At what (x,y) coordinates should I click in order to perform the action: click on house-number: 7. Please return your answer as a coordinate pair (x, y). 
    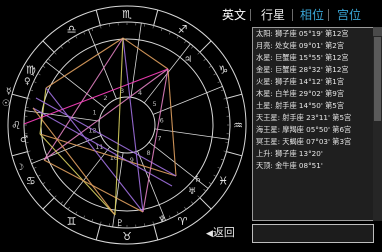
    Looking at the image, I should click on (159, 139).